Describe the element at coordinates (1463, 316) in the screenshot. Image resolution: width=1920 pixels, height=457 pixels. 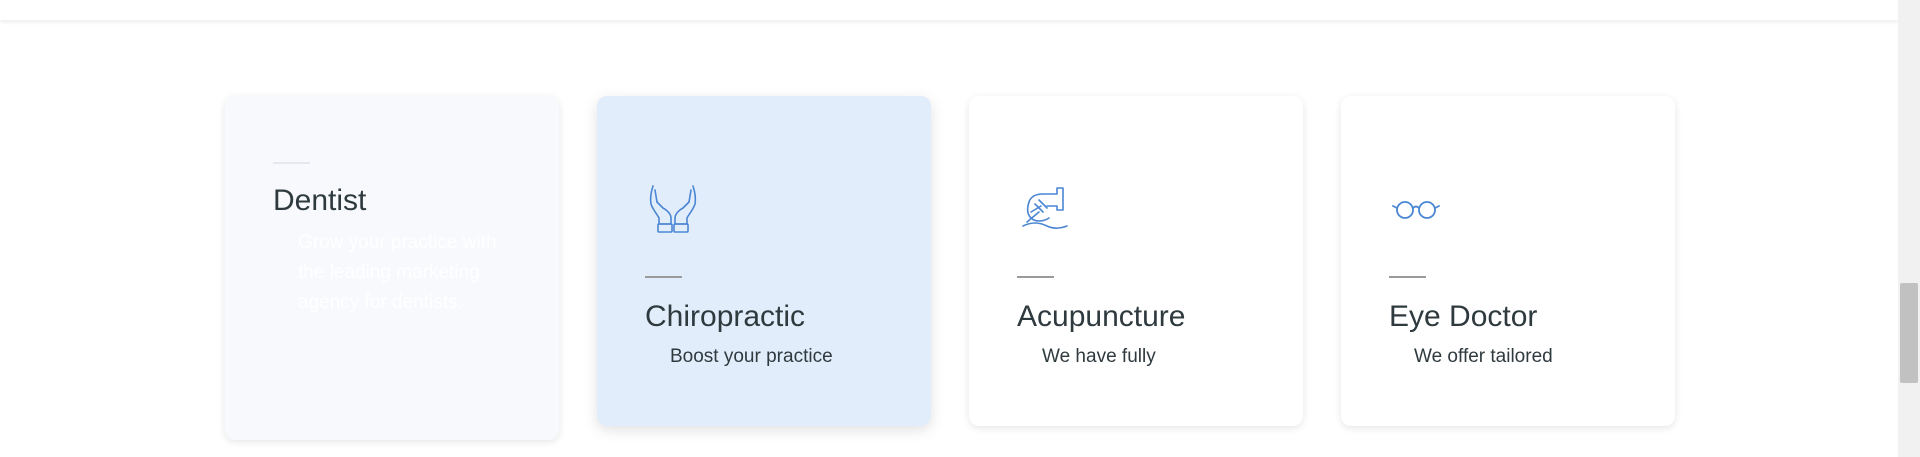
I see `card-title: Eye Doctor` at that location.